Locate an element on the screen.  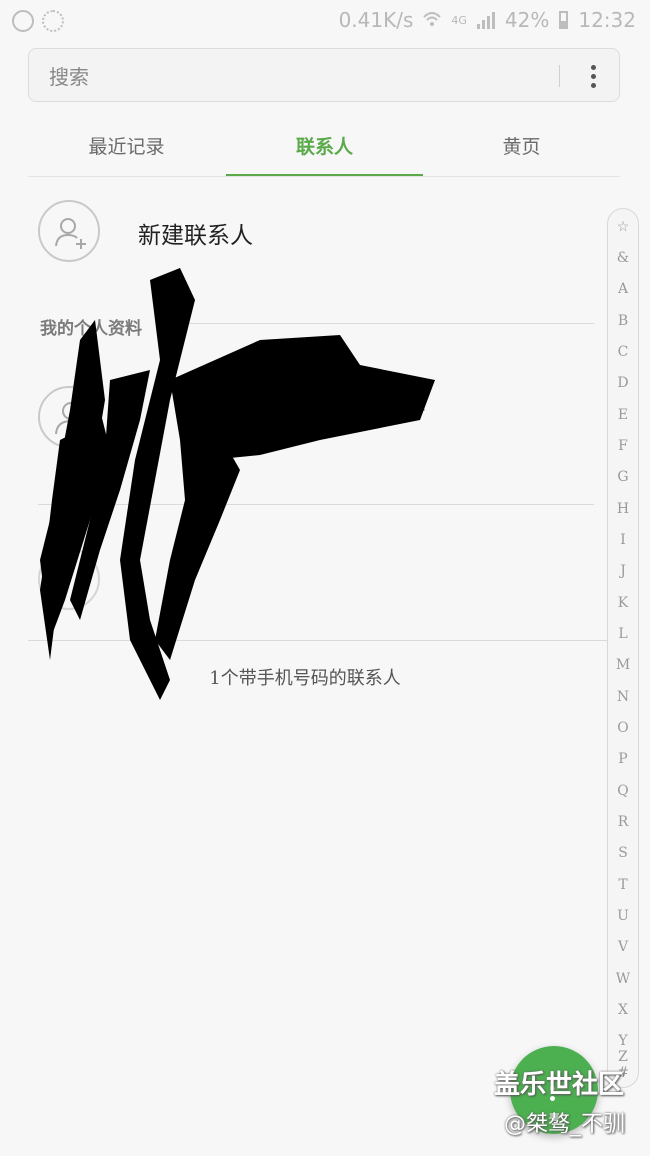
index-letter: G is located at coordinates (623, 477).